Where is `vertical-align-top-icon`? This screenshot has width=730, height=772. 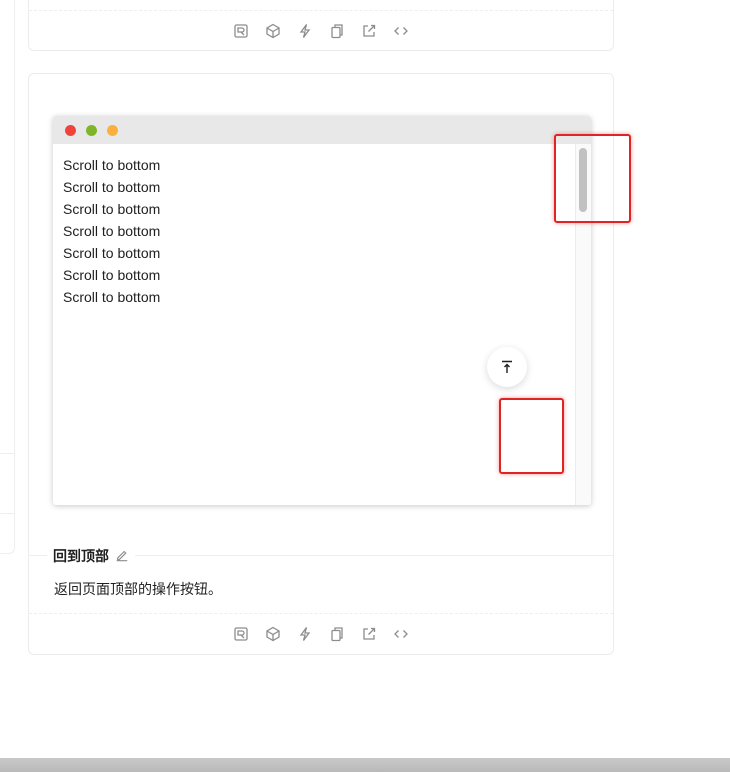
vertical-align-top-icon is located at coordinates (507, 366).